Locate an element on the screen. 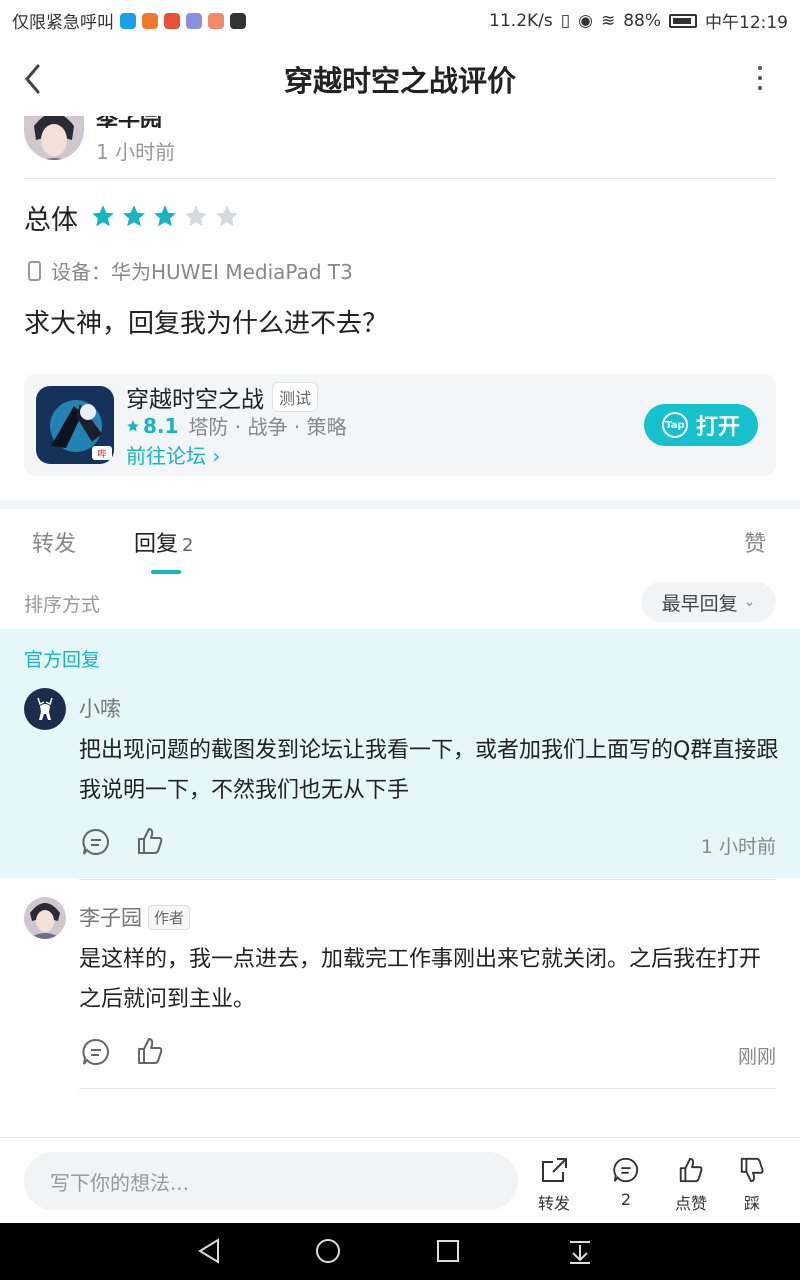 This screenshot has height=1280, width=800. star-icon is located at coordinates (133, 425).